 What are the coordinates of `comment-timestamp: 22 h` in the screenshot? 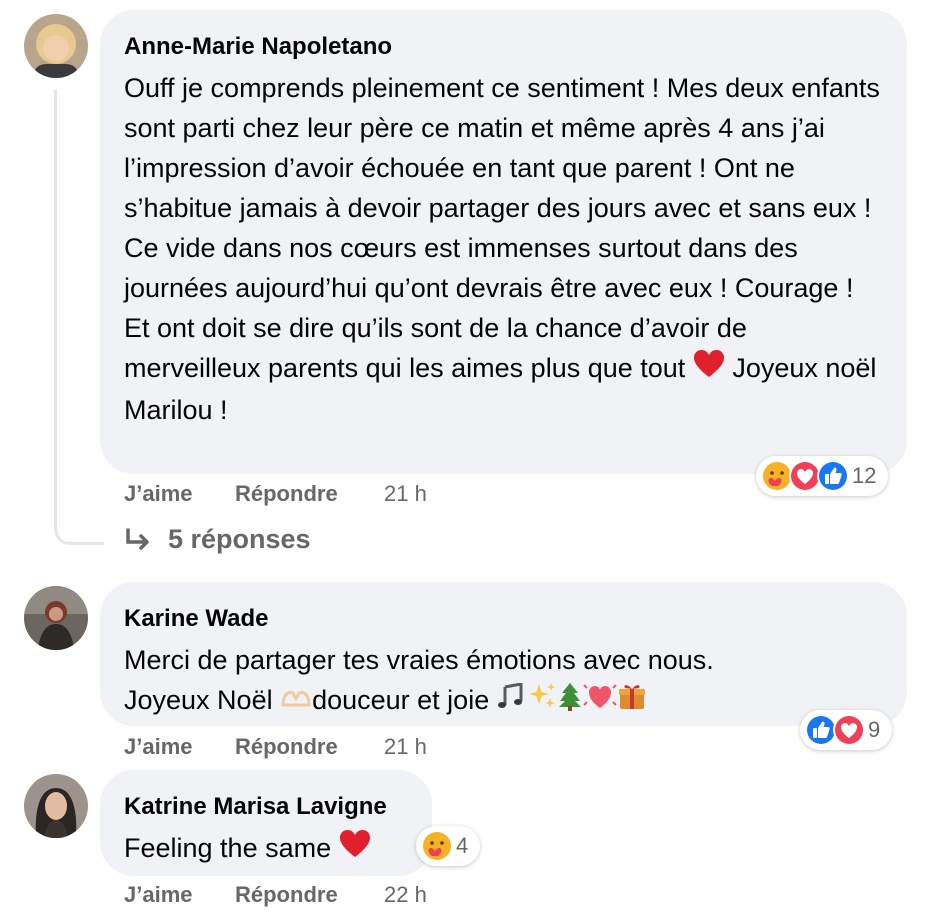 It's located at (405, 895).